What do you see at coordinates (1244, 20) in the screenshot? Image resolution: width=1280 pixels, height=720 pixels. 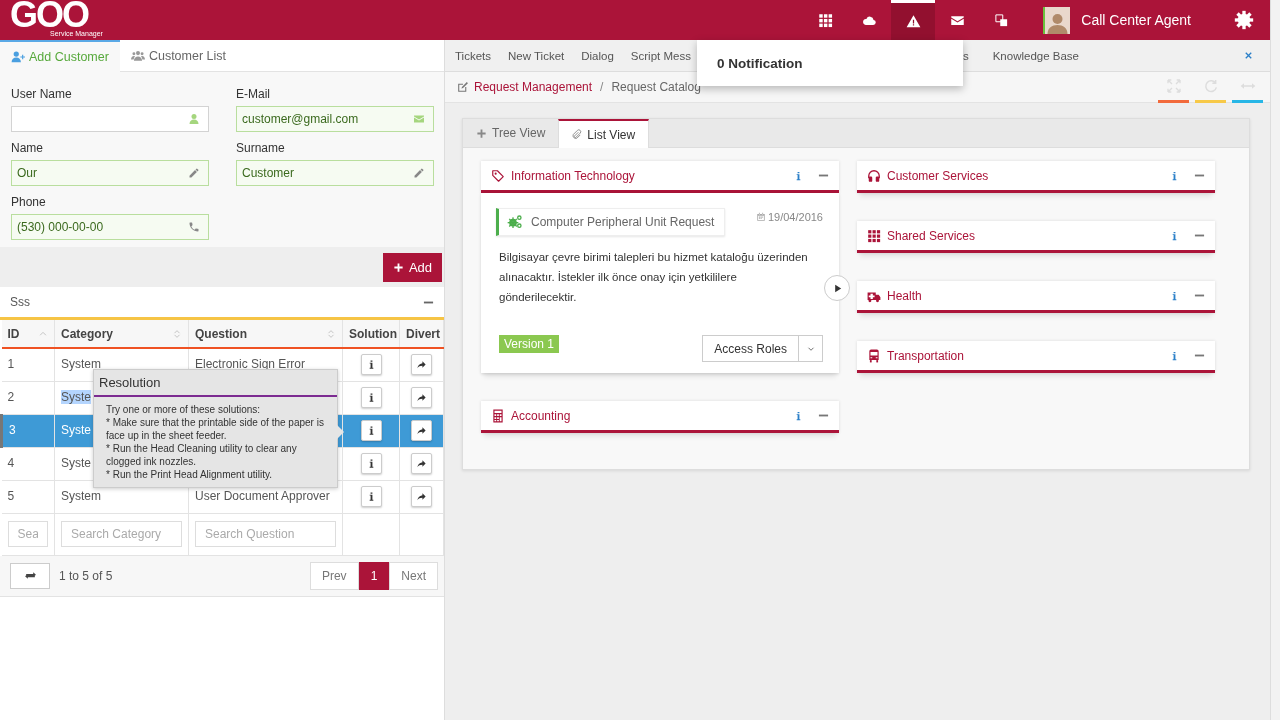 I see `settings-icon` at bounding box center [1244, 20].